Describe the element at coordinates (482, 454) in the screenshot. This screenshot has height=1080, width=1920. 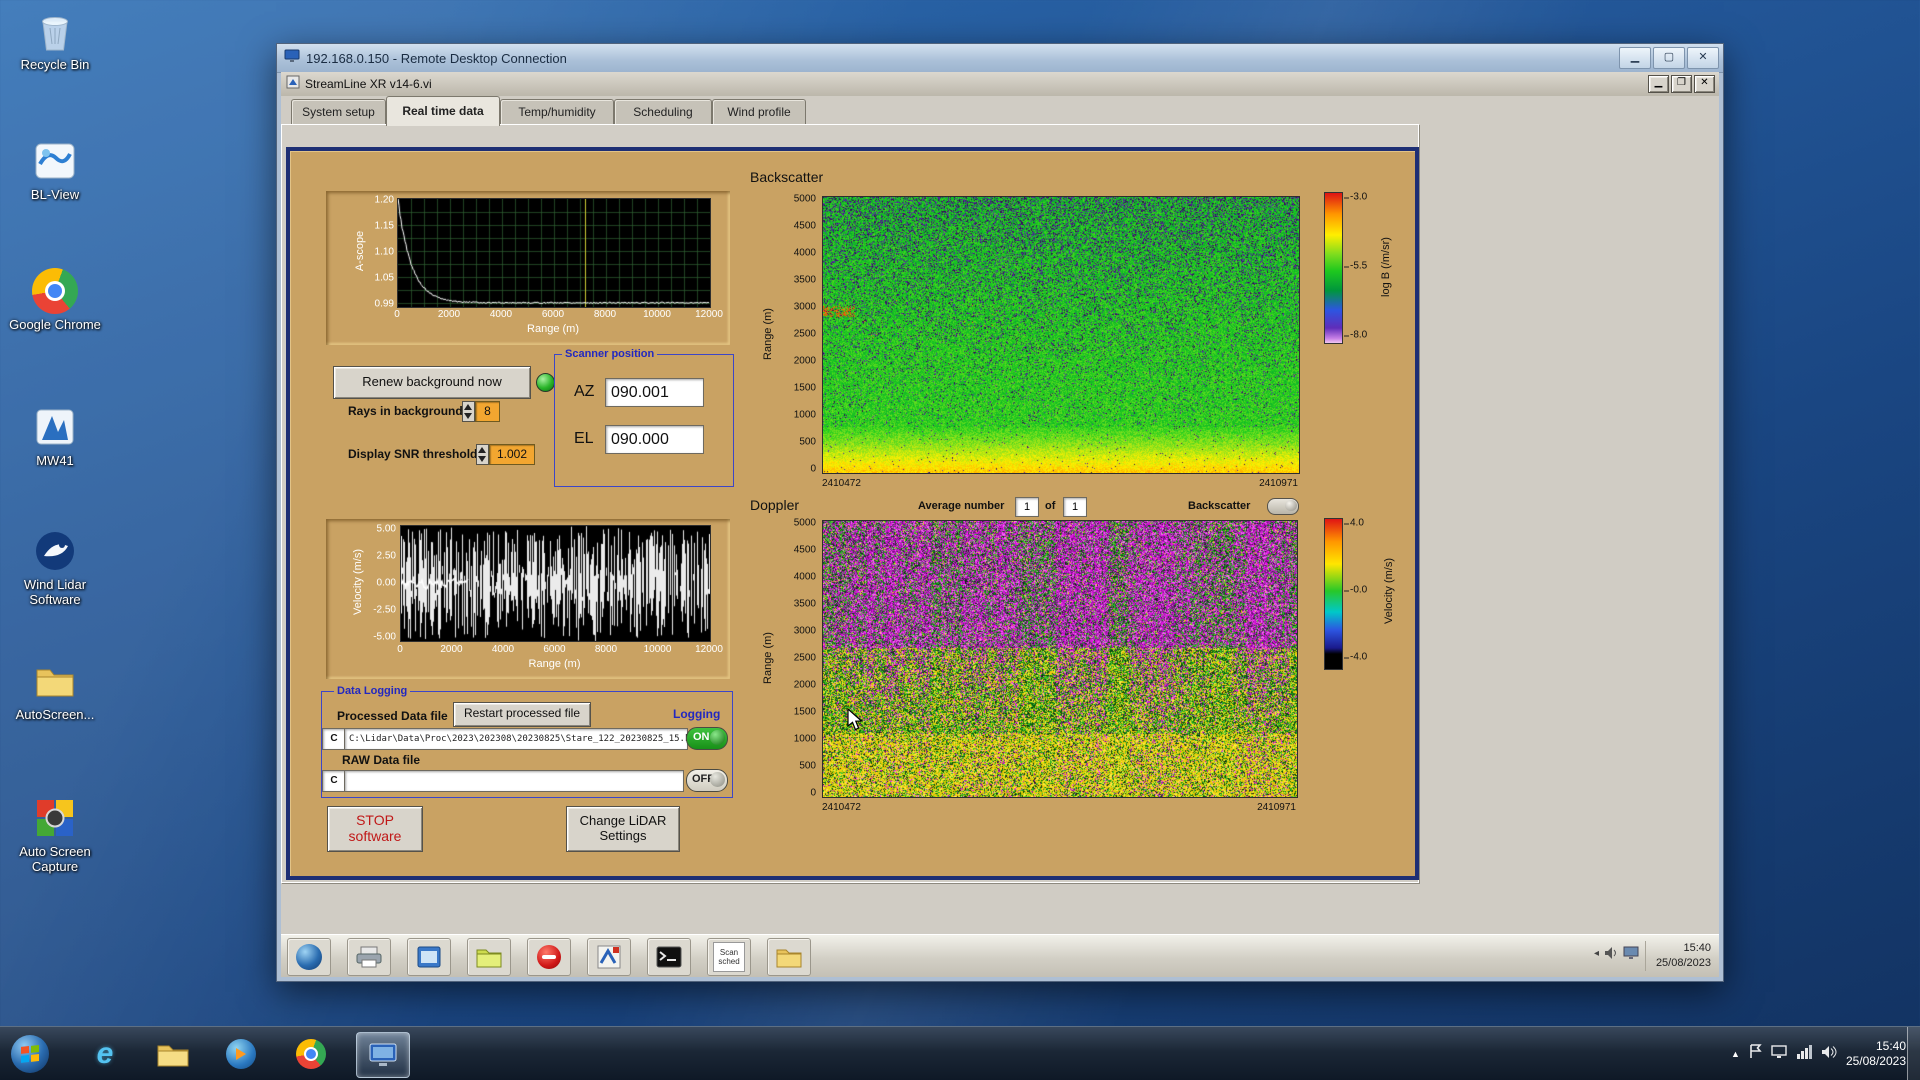
I see `snr-spinner` at that location.